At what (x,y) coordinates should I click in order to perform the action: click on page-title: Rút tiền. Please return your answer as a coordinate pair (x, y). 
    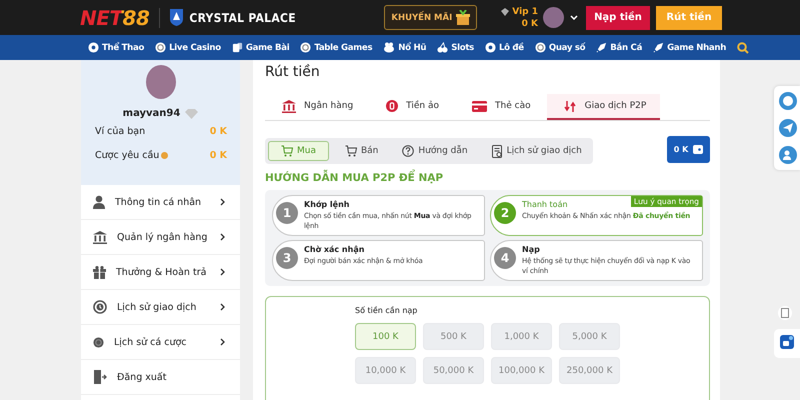
    Looking at the image, I should click on (293, 72).